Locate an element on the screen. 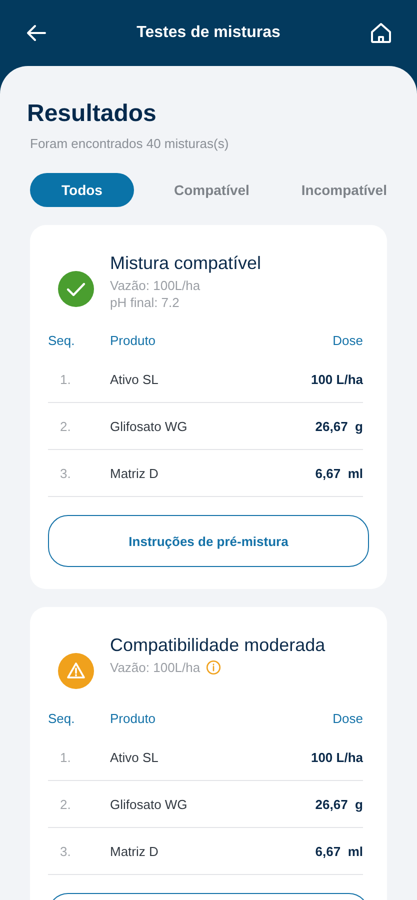 Image resolution: width=417 pixels, height=900 pixels. result-detail: pH final: 7.2 is located at coordinates (145, 302).